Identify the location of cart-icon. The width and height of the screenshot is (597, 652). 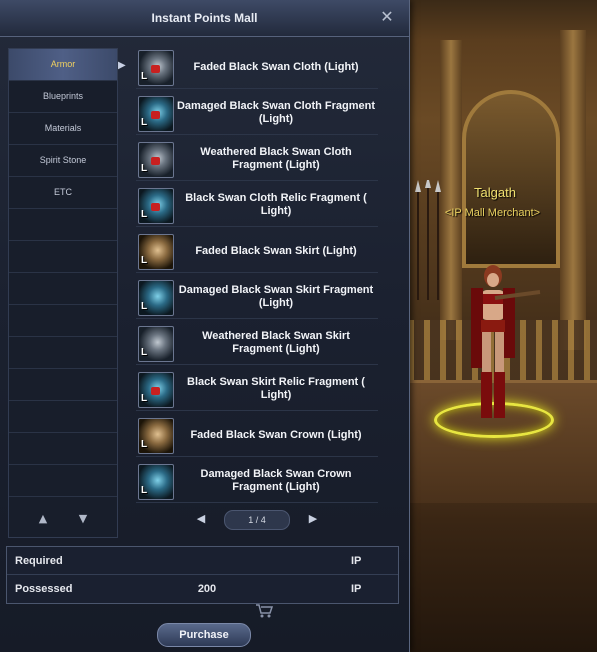
(265, 612).